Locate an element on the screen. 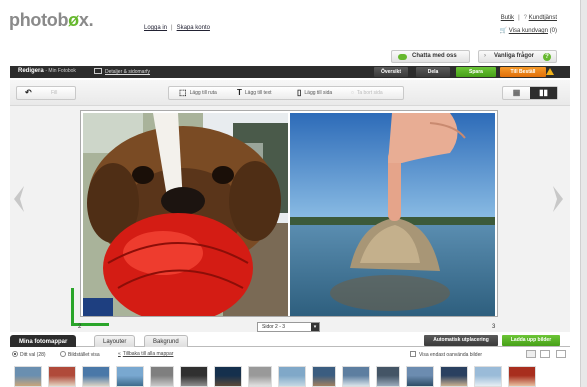  back-to-folders-link: «Tillbaka till alla mappar is located at coordinates (145, 354).